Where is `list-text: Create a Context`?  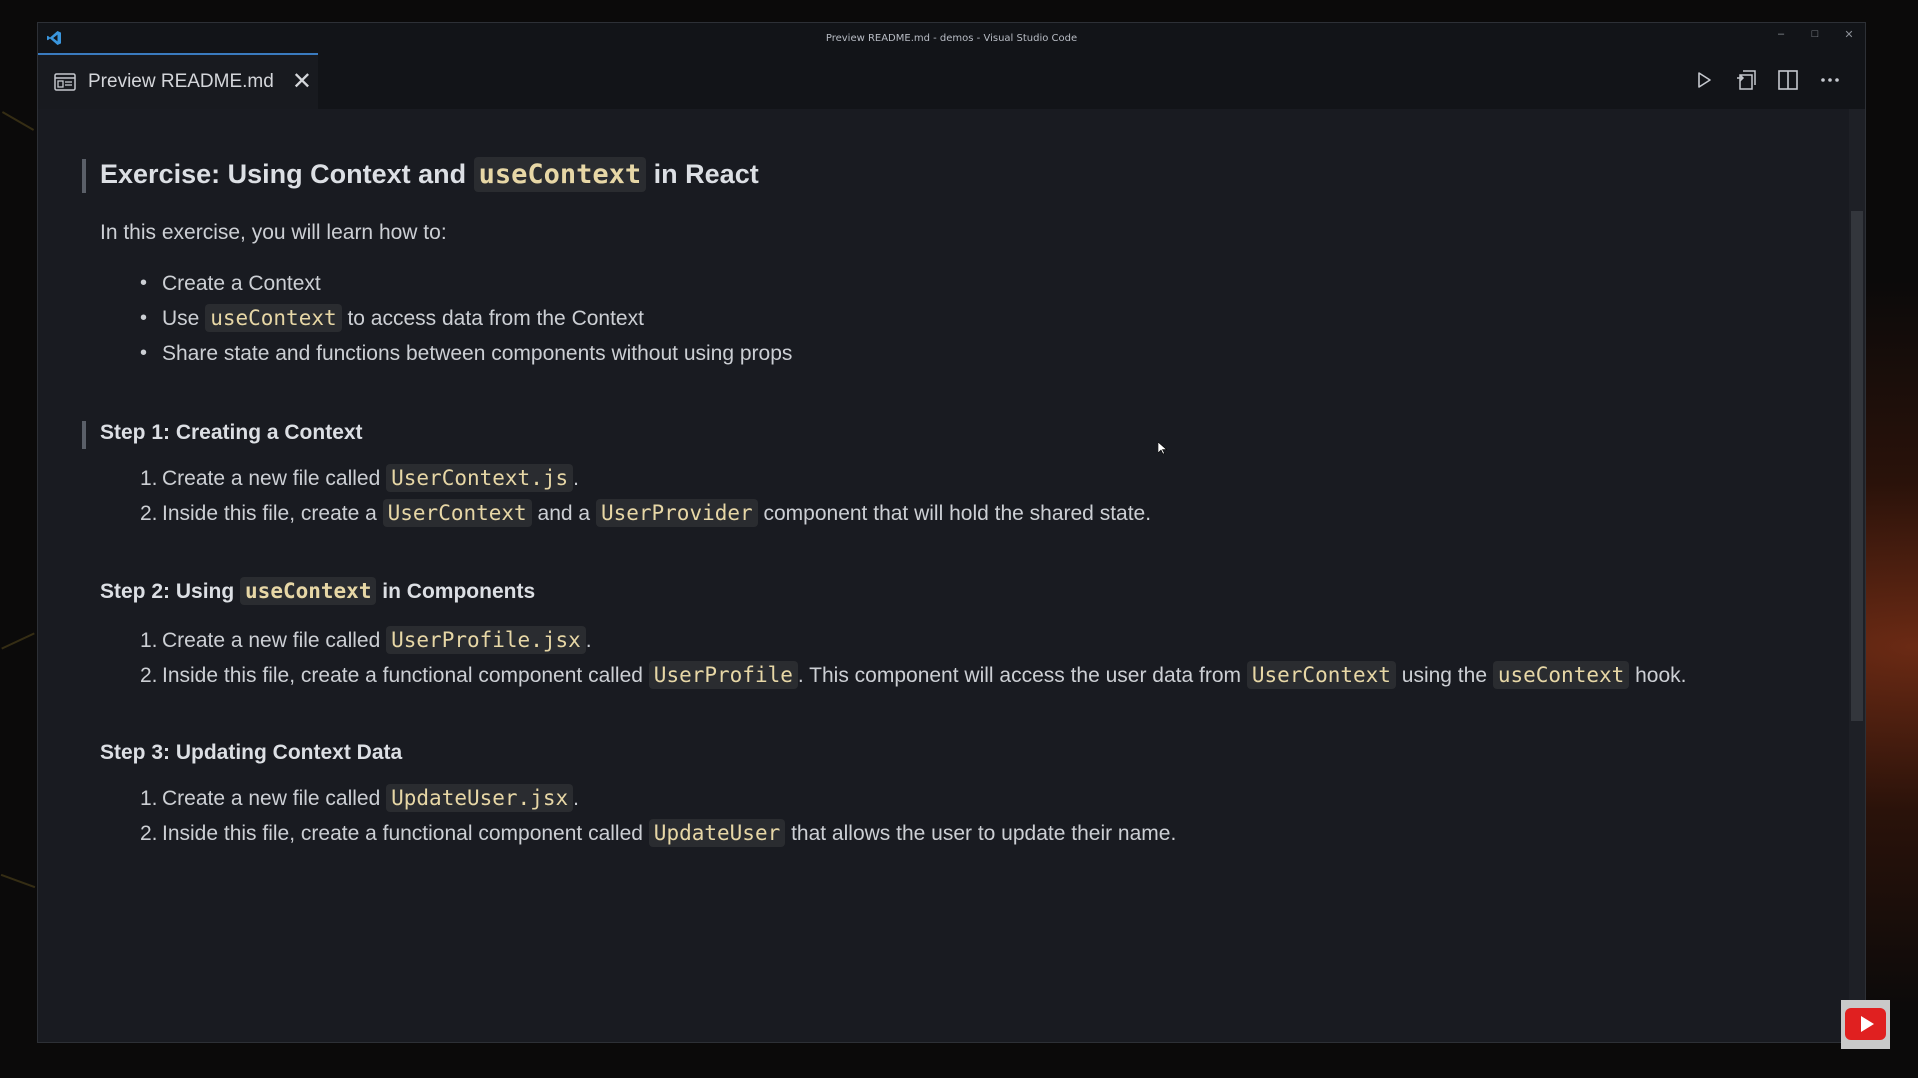 list-text: Create a Context is located at coordinates (241, 283).